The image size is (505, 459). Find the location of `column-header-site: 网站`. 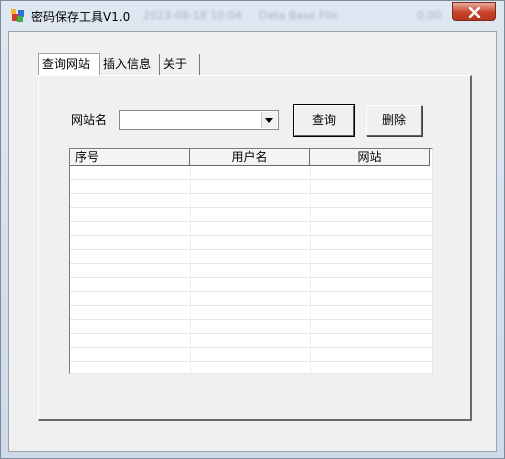

column-header-site: 网站 is located at coordinates (370, 157).